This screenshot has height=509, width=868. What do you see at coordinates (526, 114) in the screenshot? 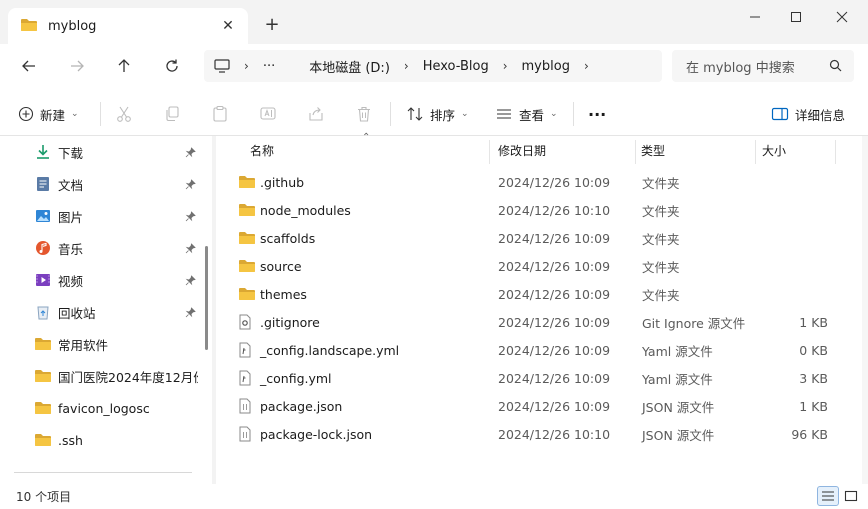
I see `view-button: 查看 ⌄` at bounding box center [526, 114].